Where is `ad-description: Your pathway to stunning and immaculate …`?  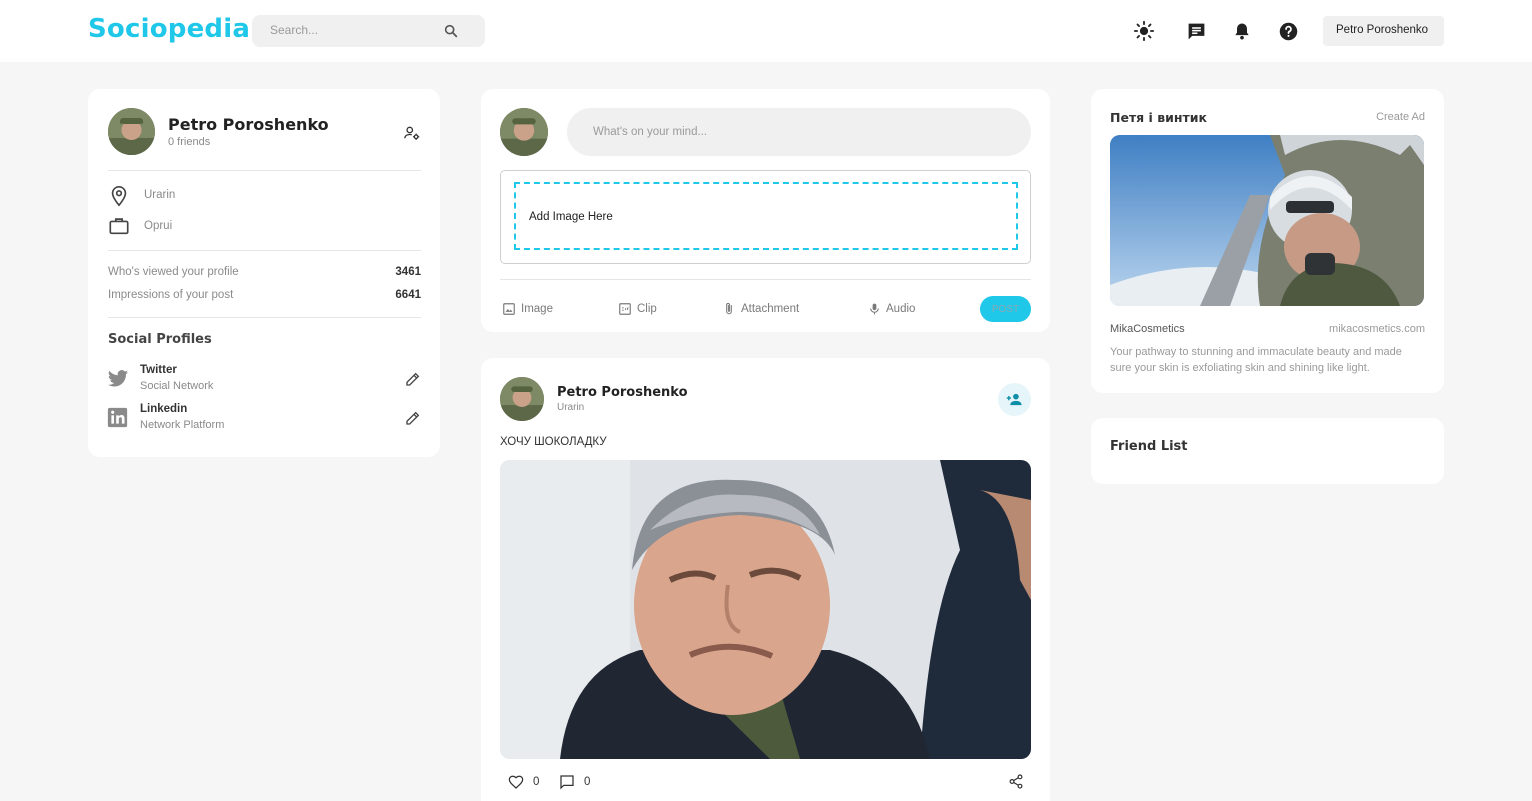 ad-description: Your pathway to stunning and immaculate … is located at coordinates (1256, 360).